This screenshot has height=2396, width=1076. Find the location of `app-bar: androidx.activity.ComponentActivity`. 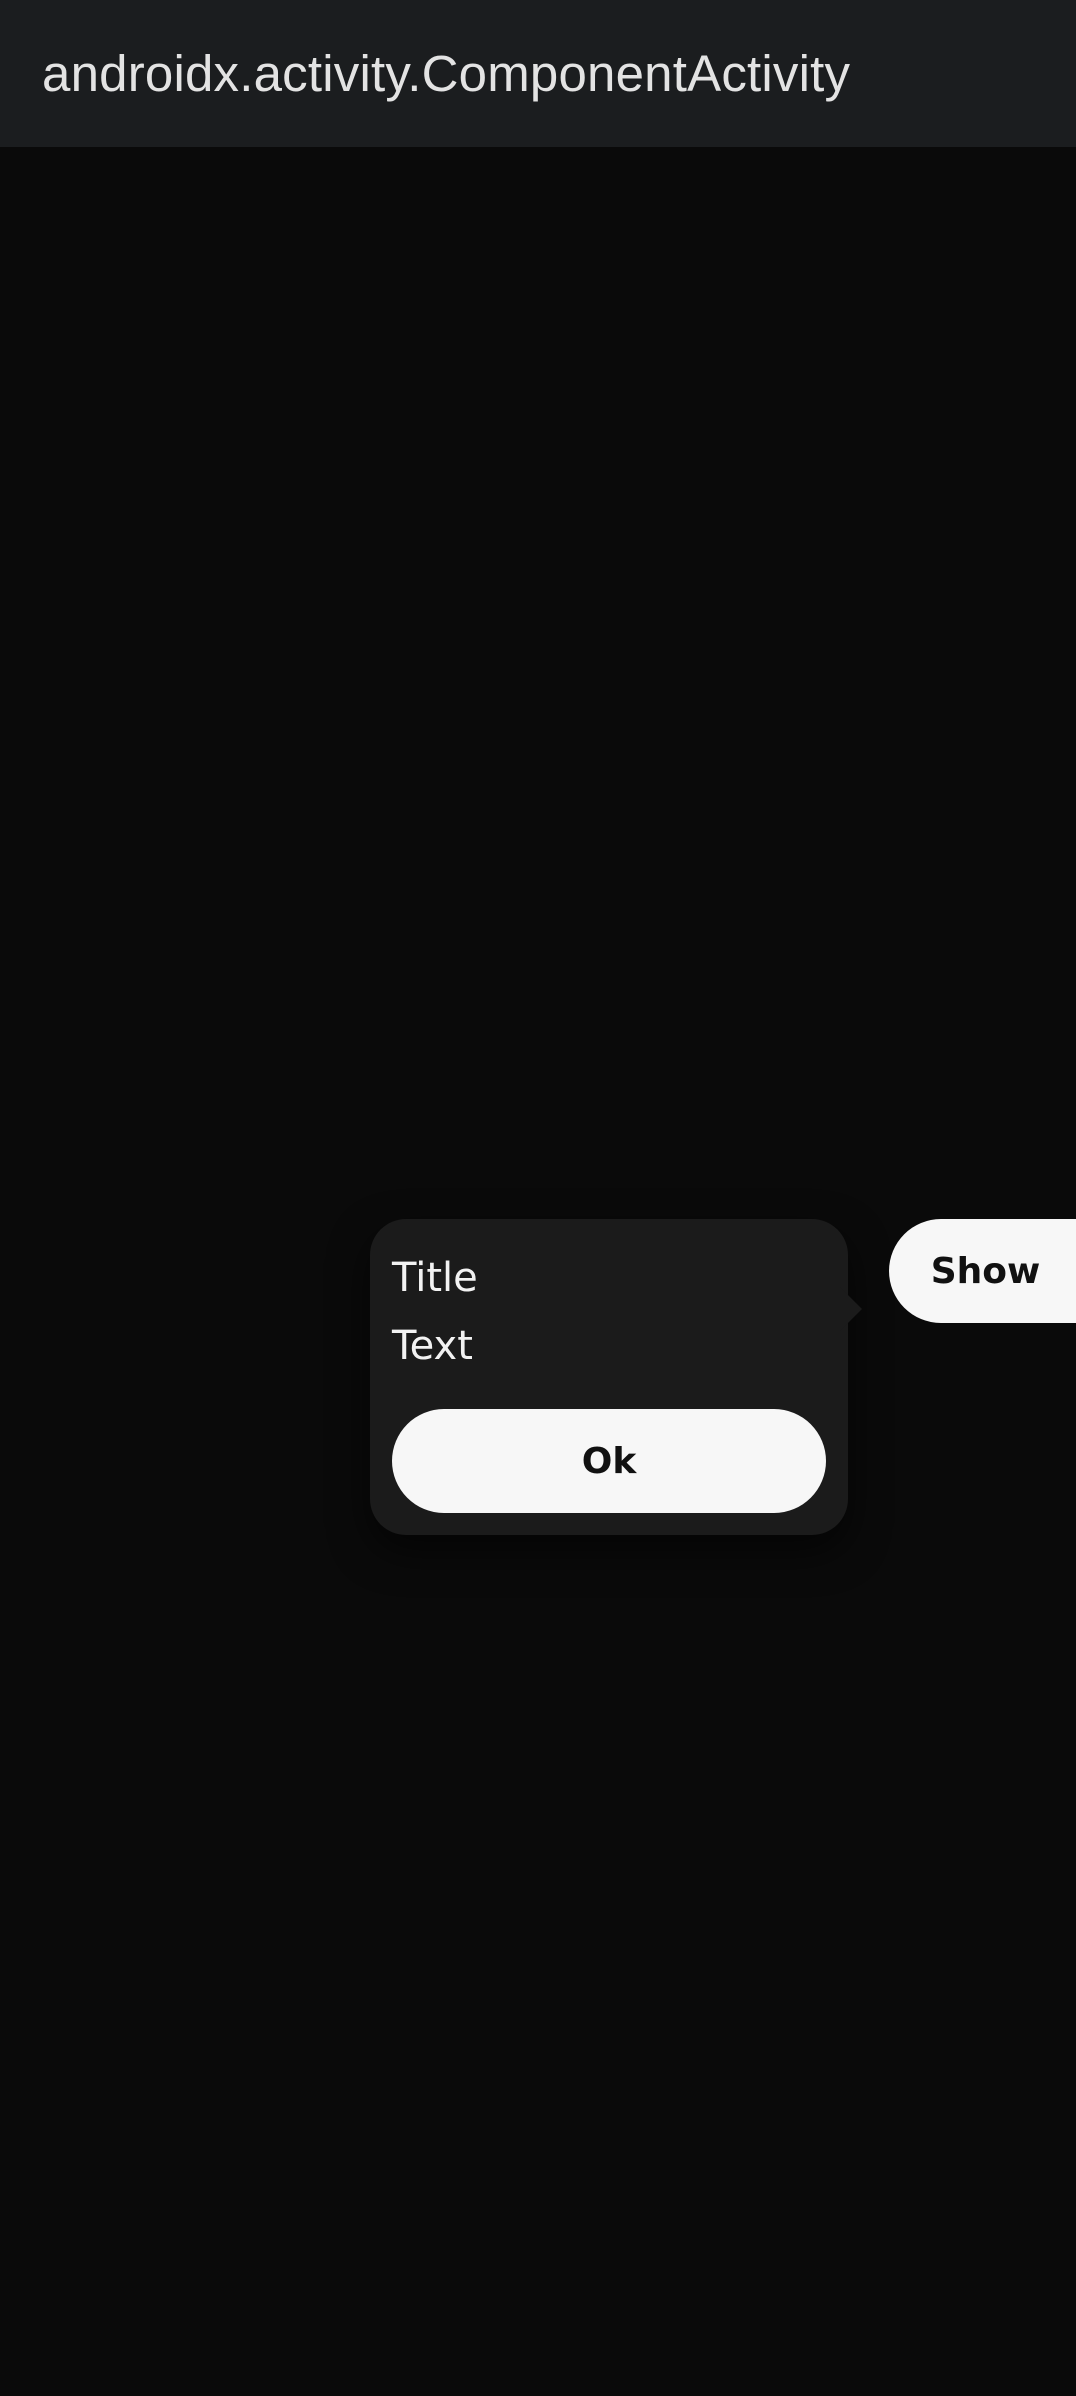

app-bar: androidx.activity.ComponentActivity is located at coordinates (538, 73).